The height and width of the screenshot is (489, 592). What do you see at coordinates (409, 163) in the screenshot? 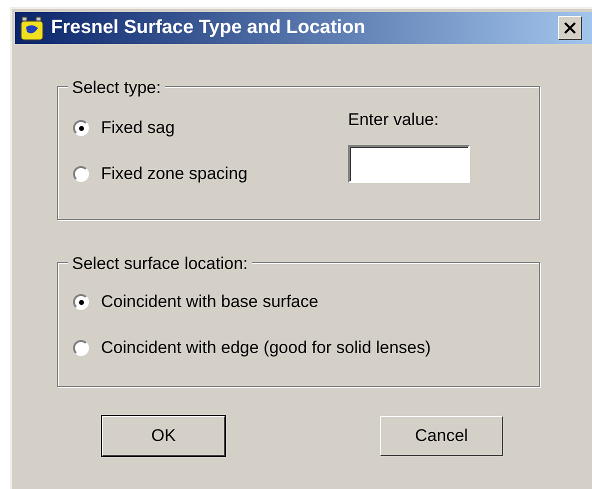
I see `value-field` at bounding box center [409, 163].